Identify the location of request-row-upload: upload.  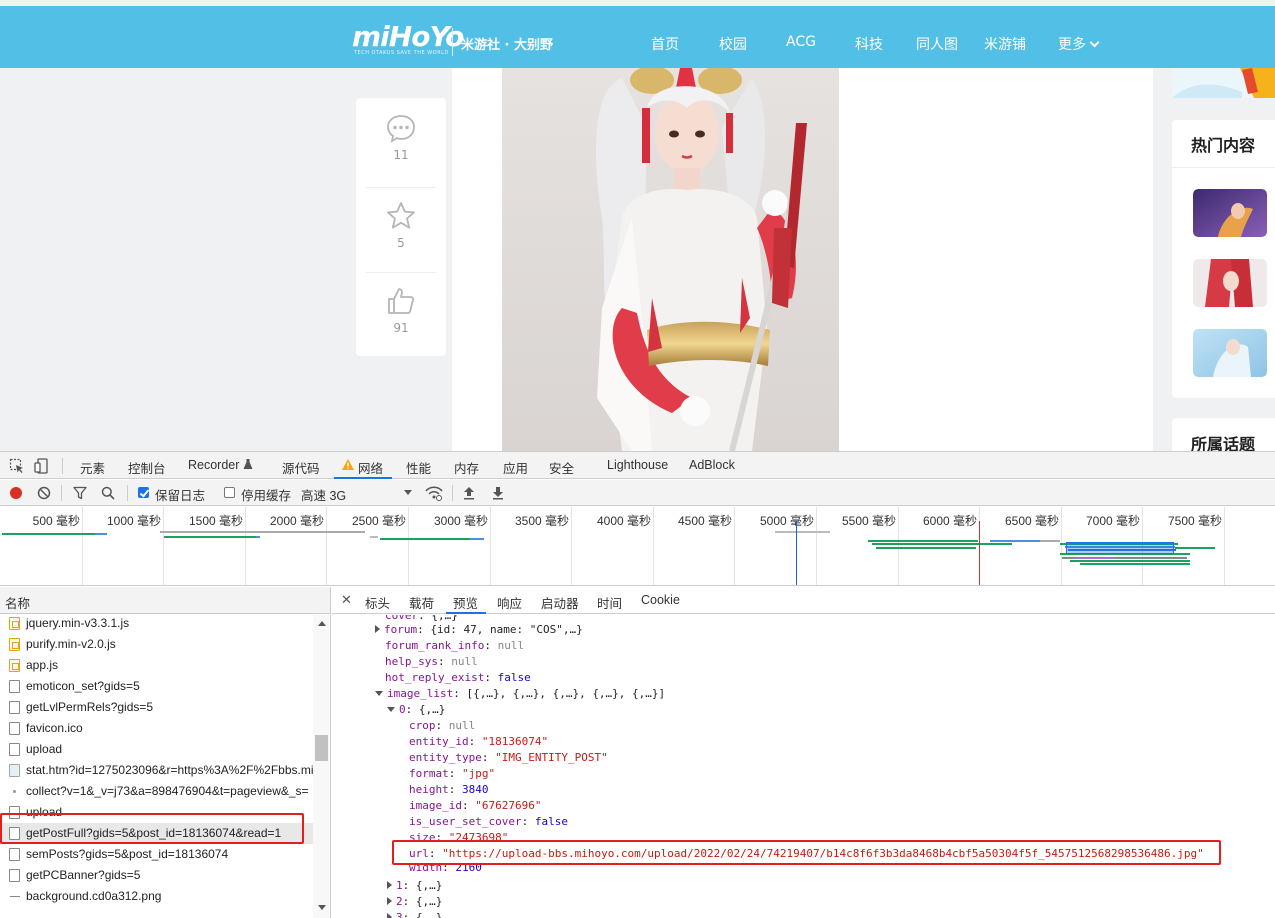
(156, 749).